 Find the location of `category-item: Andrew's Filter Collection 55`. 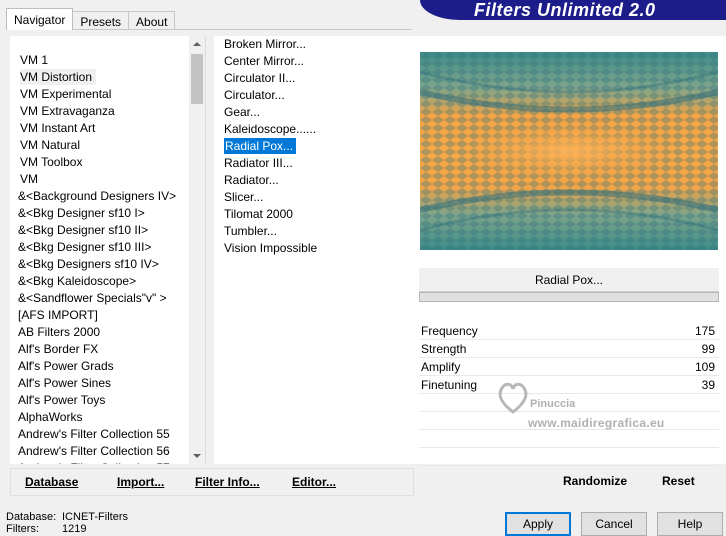

category-item: Andrew's Filter Collection 55 is located at coordinates (107, 434).